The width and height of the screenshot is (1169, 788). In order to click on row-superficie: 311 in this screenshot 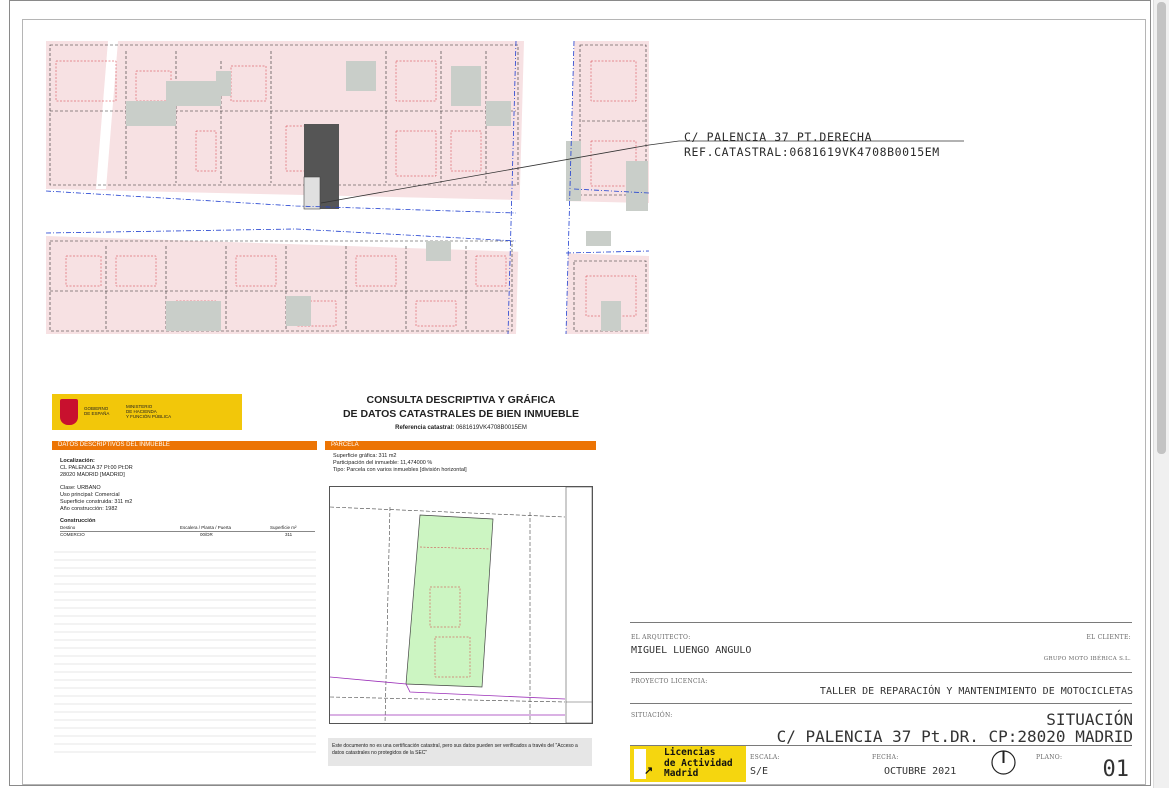, I will do `click(289, 534)`.